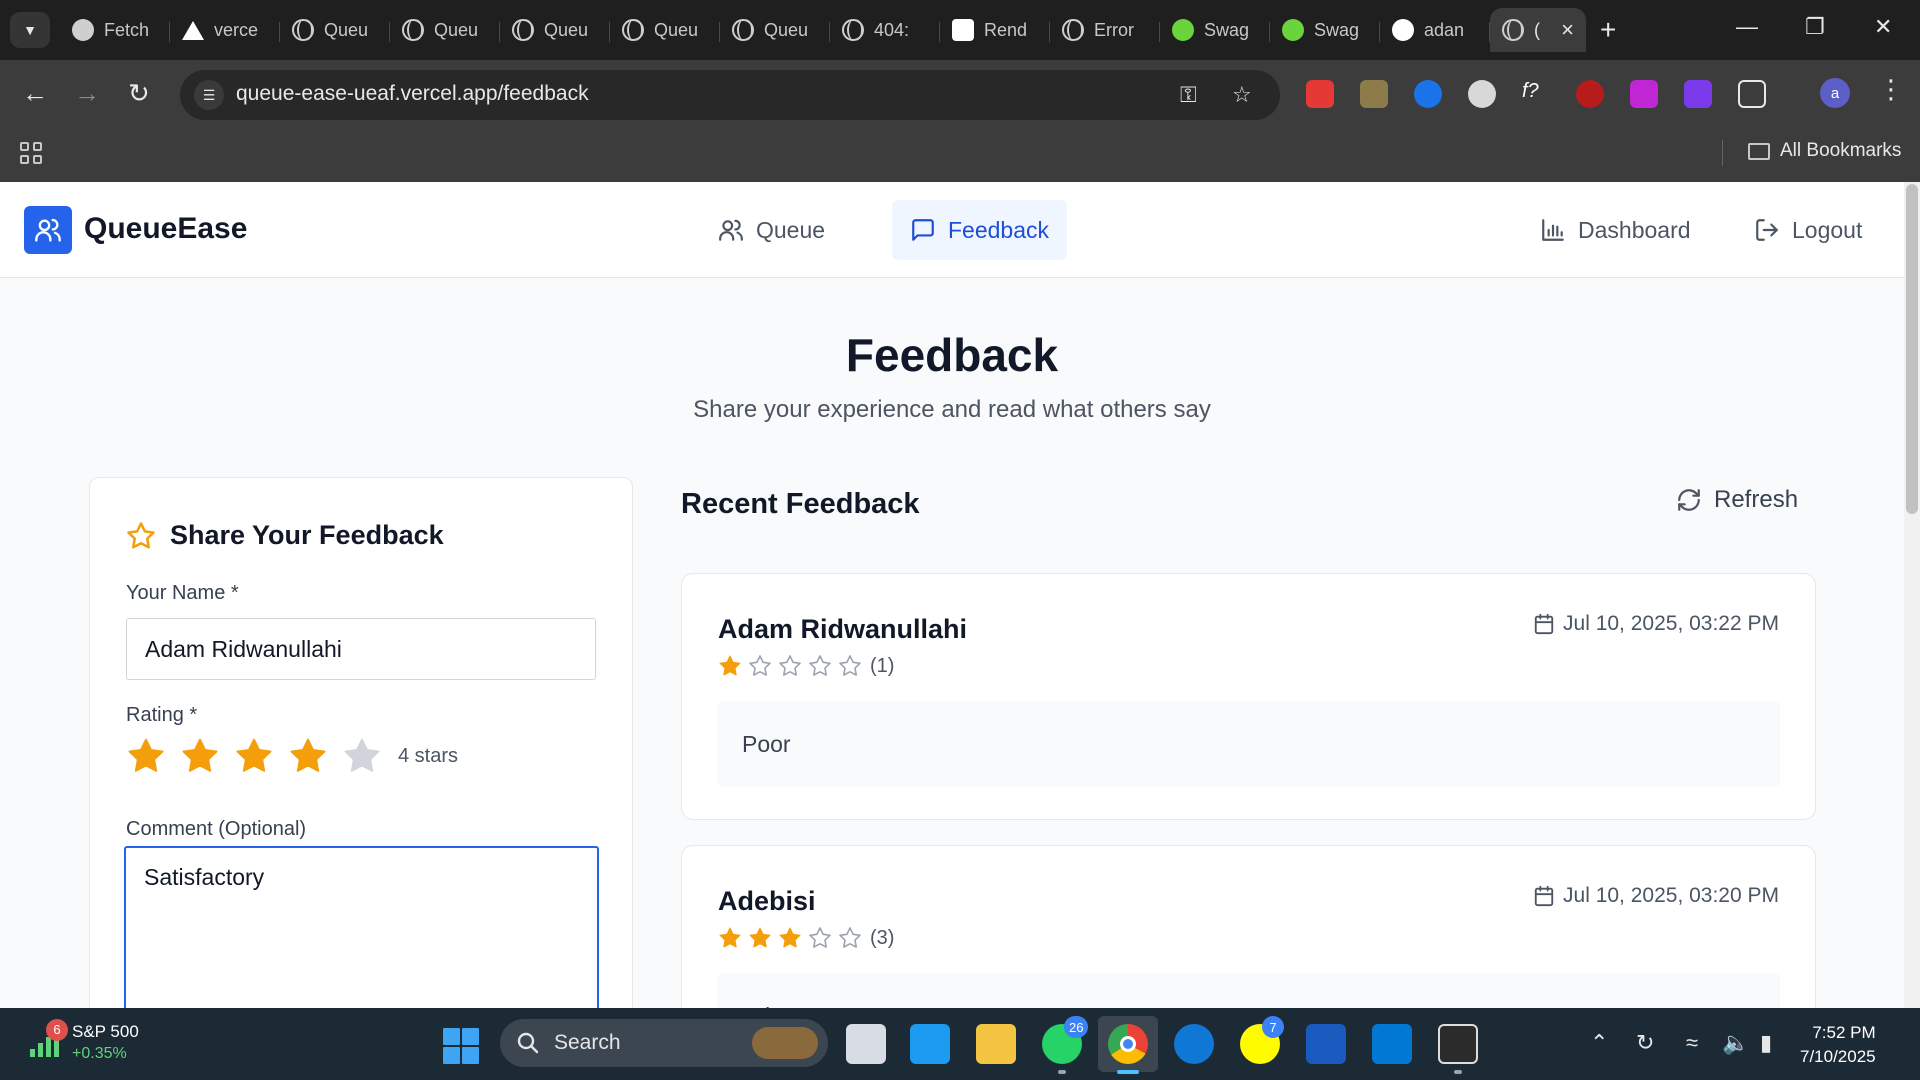 This screenshot has width=1920, height=1080. I want to click on feedback-comment: Adequate, so click(1249, 991).